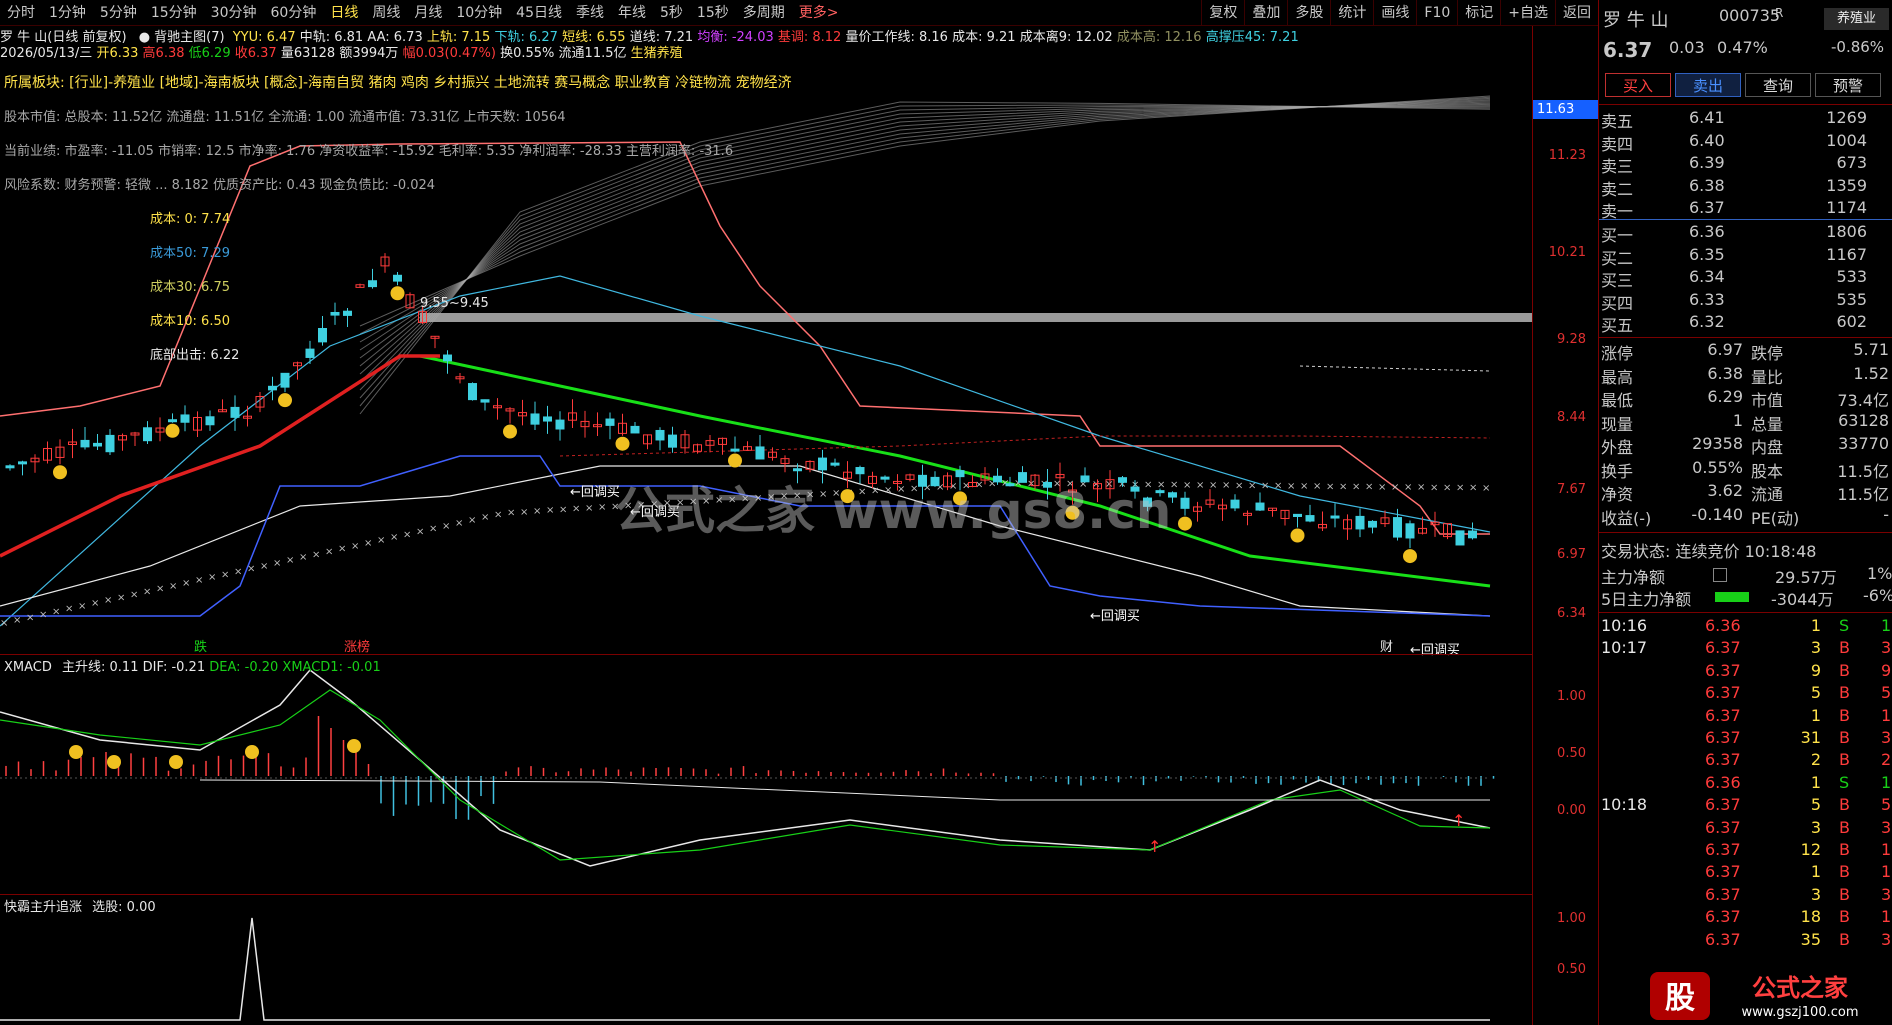 The width and height of the screenshot is (1892, 1025). Describe the element at coordinates (1798, 827) in the screenshot. I see `tick-row: 6.37 3 B 3` at that location.